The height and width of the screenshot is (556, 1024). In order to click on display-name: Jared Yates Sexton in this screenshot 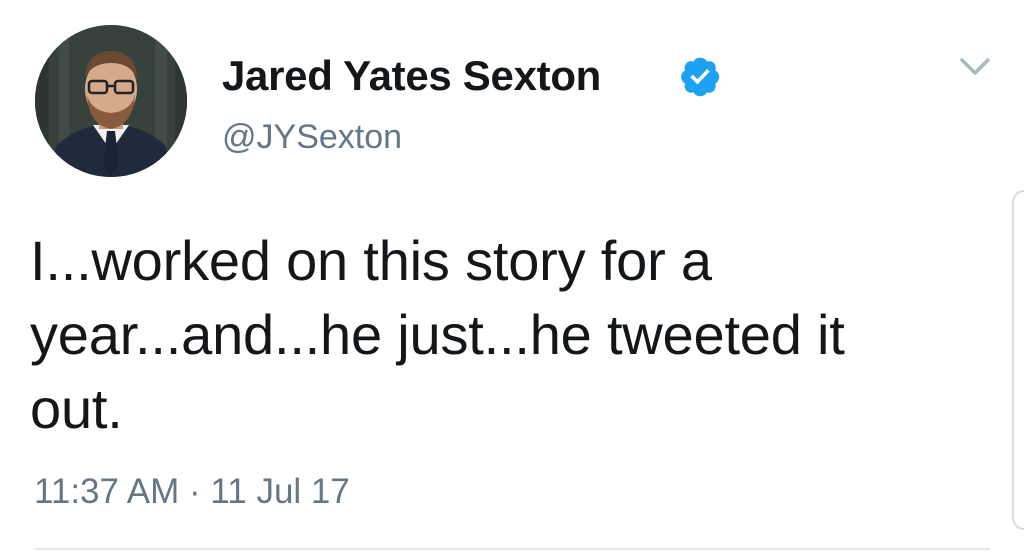, I will do `click(411, 76)`.